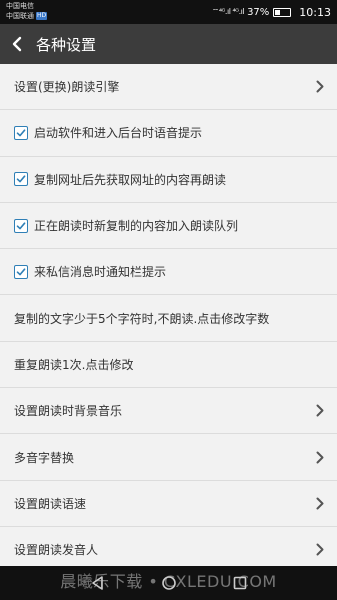  I want to click on nav-recents-button, so click(240, 583).